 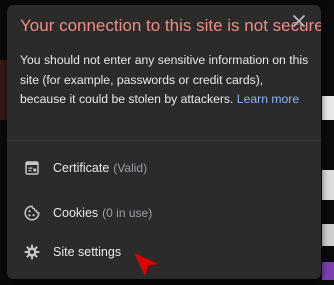 I want to click on certificate-item: Certificate (Valid), so click(x=164, y=168).